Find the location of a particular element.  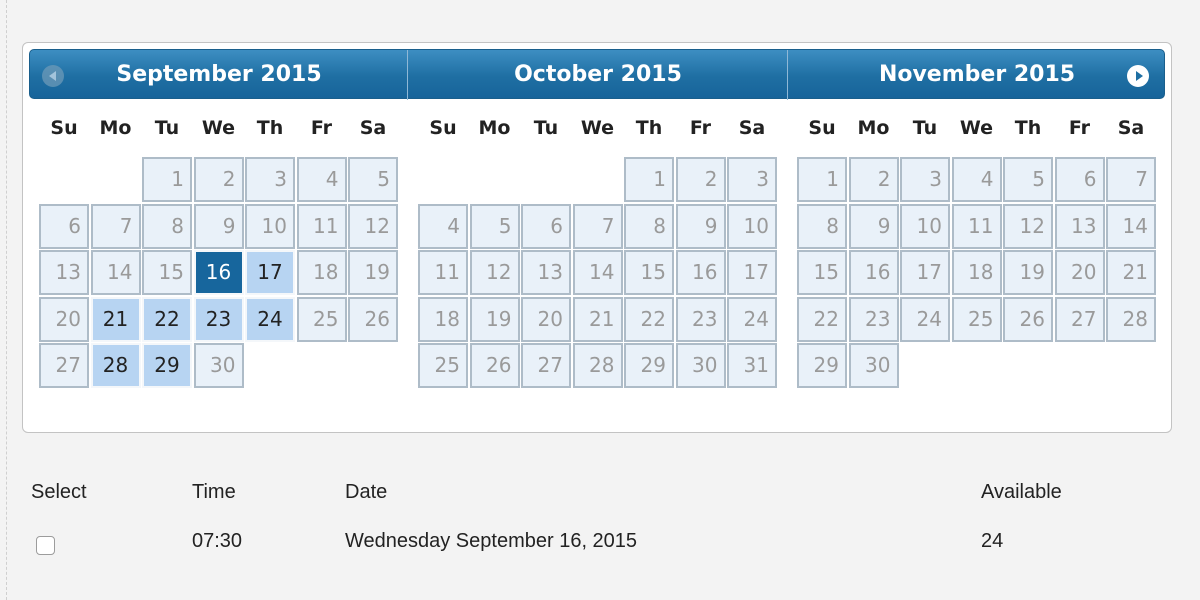

weekday-label: Tu is located at coordinates (167, 128).